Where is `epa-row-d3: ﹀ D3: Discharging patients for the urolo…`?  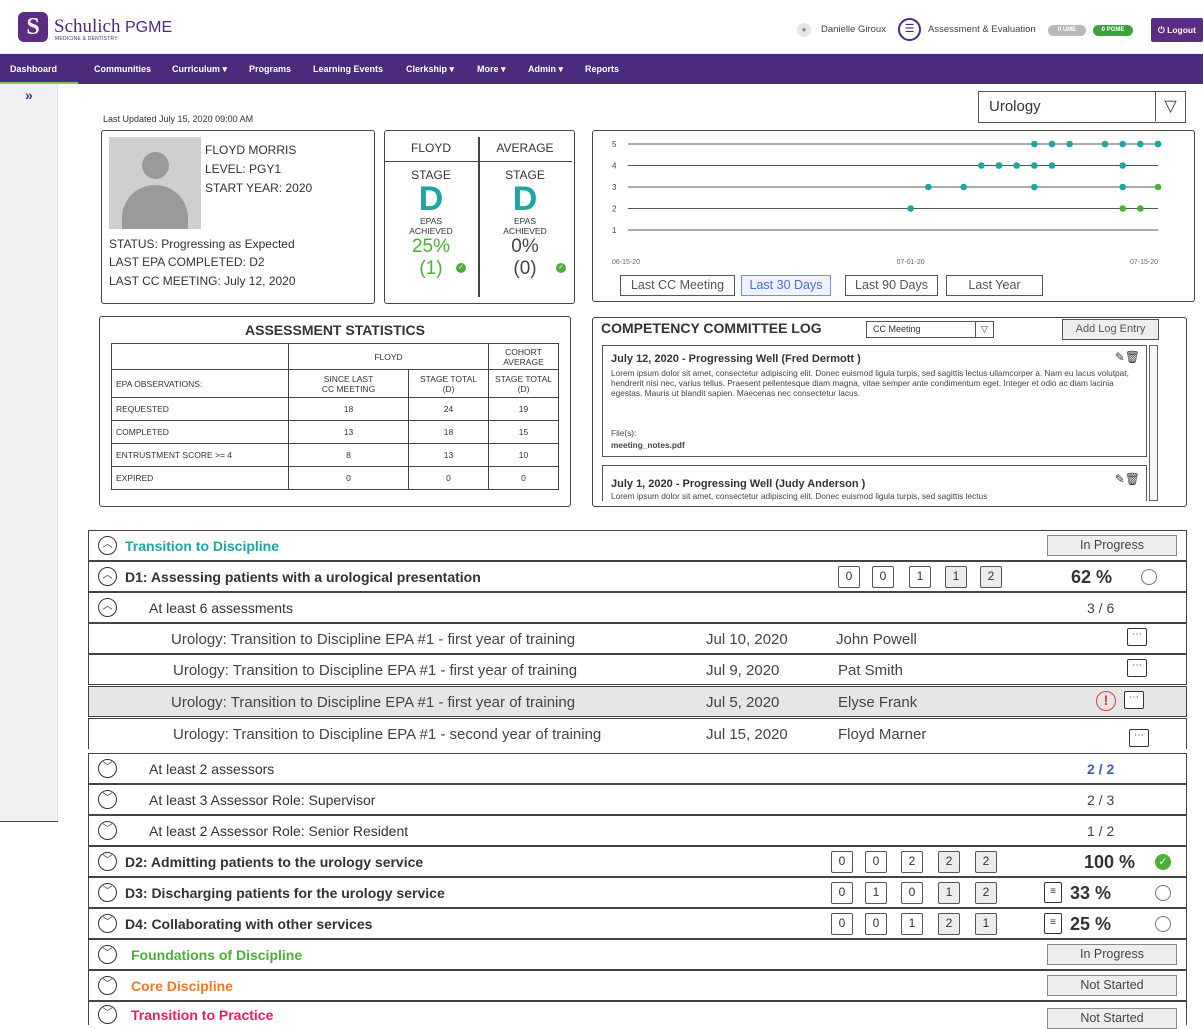 epa-row-d3: ﹀ D3: Discharging patients for the urolo… is located at coordinates (637, 892).